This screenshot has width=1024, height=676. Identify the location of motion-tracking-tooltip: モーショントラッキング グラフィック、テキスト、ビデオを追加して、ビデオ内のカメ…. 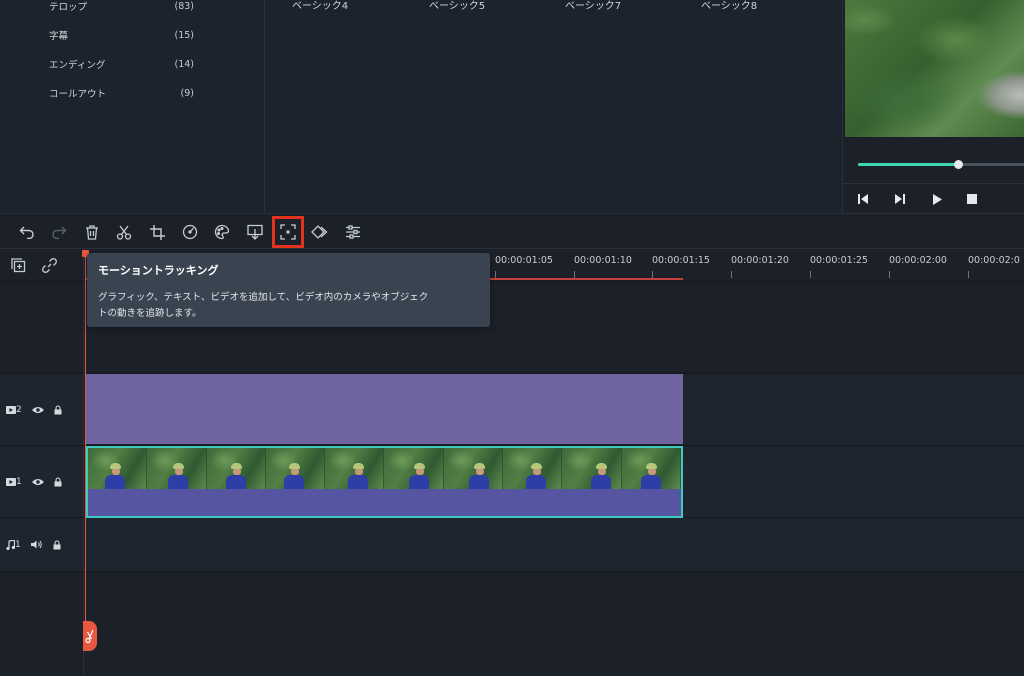
(288, 290).